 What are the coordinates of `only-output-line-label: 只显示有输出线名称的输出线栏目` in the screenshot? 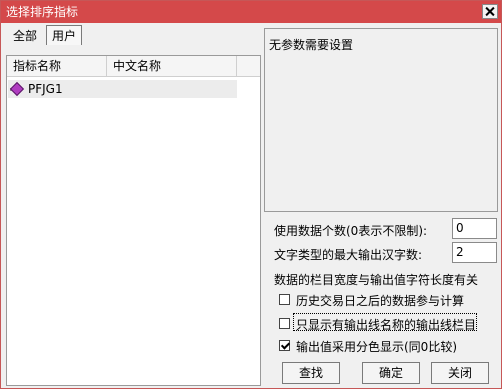 It's located at (386, 324).